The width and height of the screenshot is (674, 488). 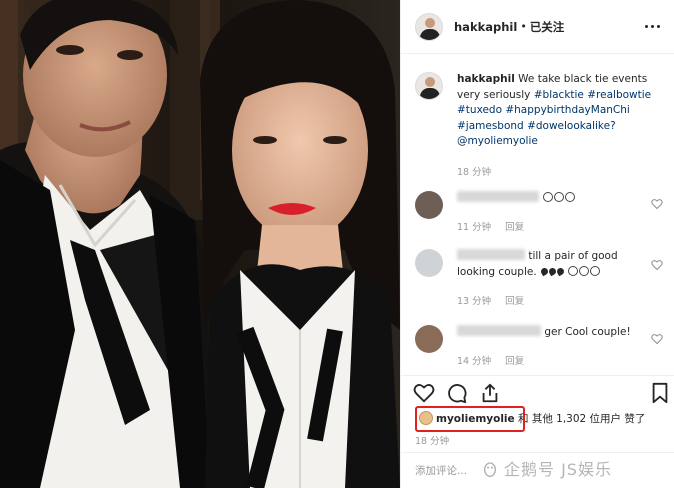 What do you see at coordinates (479, 110) in the screenshot?
I see `hashtag: #tuxedo` at bounding box center [479, 110].